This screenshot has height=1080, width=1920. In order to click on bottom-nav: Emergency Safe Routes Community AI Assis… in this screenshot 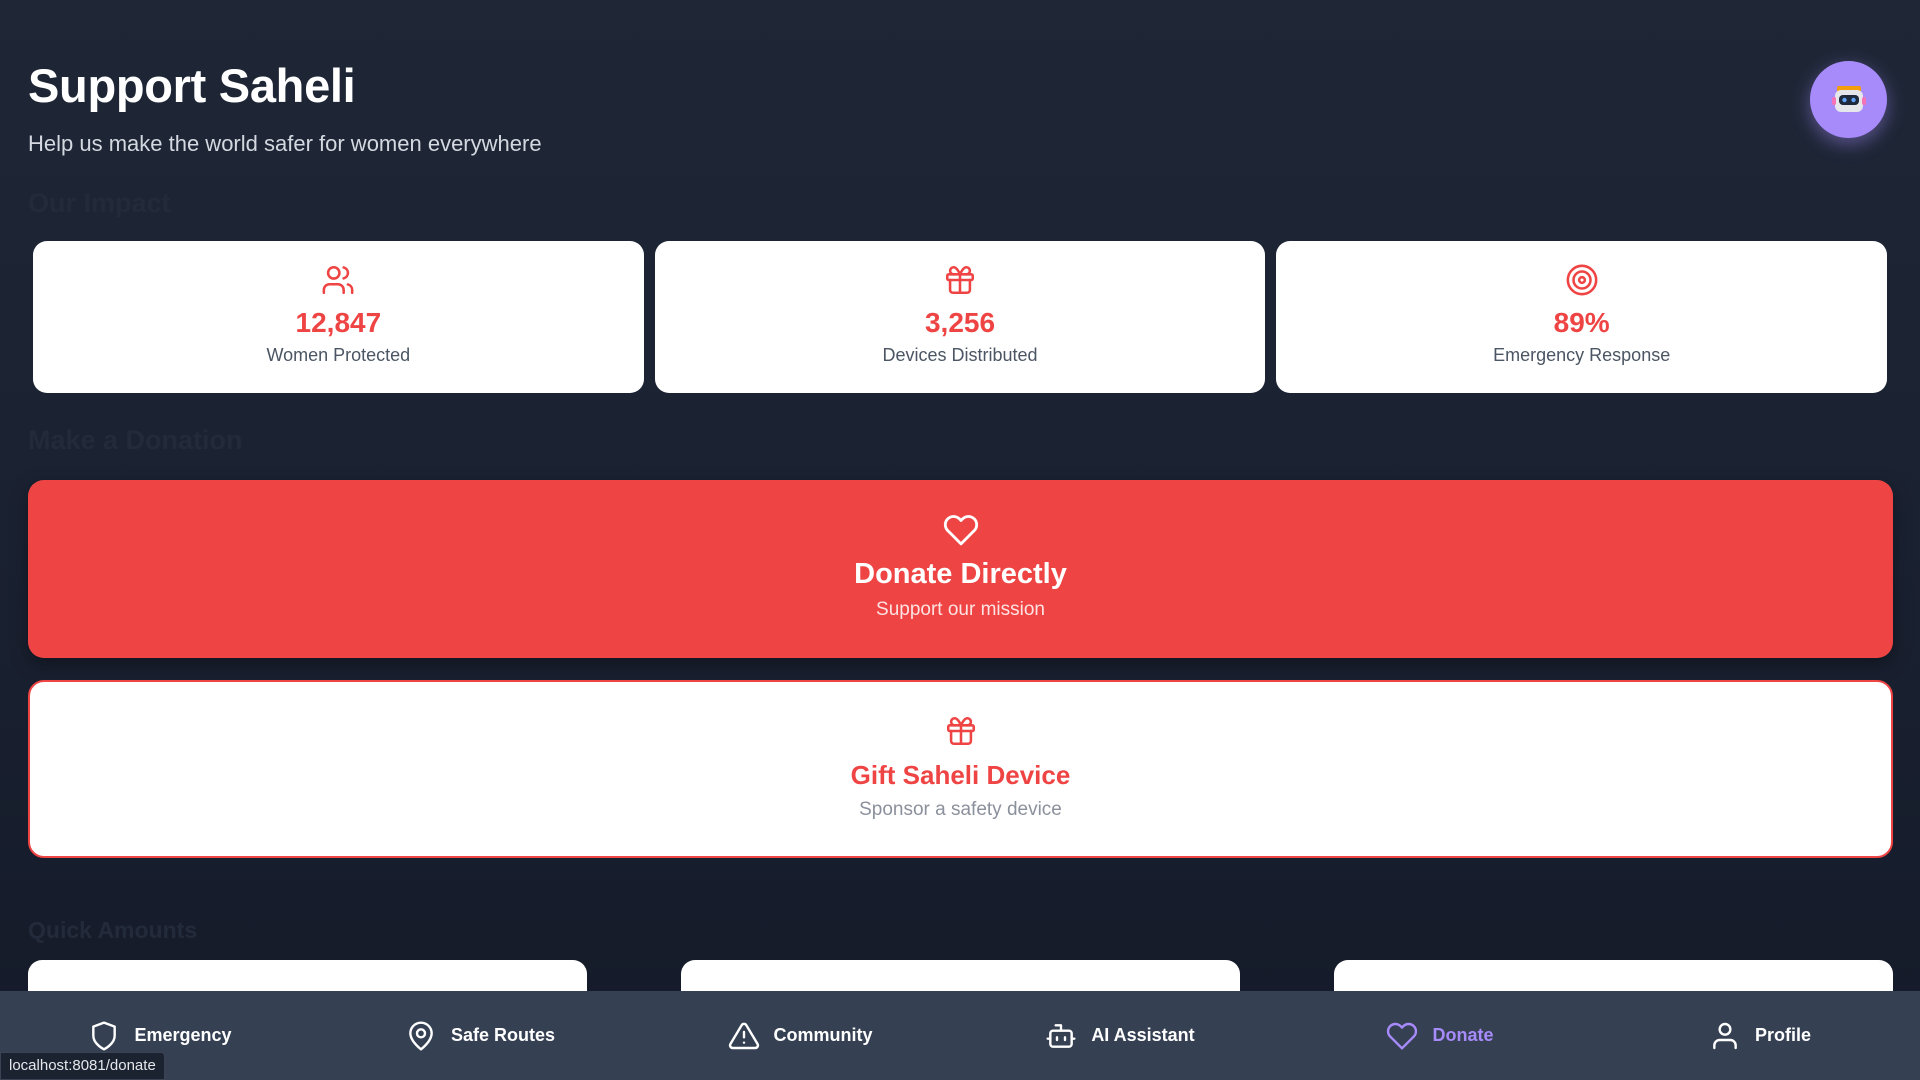, I will do `click(960, 1035)`.